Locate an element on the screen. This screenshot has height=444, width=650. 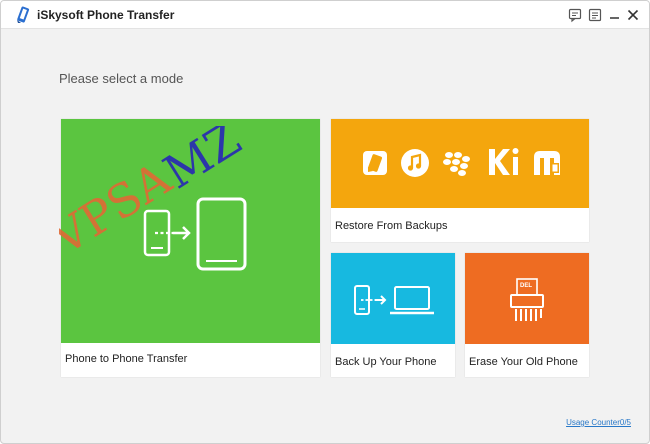
kies-icon is located at coordinates (504, 161).